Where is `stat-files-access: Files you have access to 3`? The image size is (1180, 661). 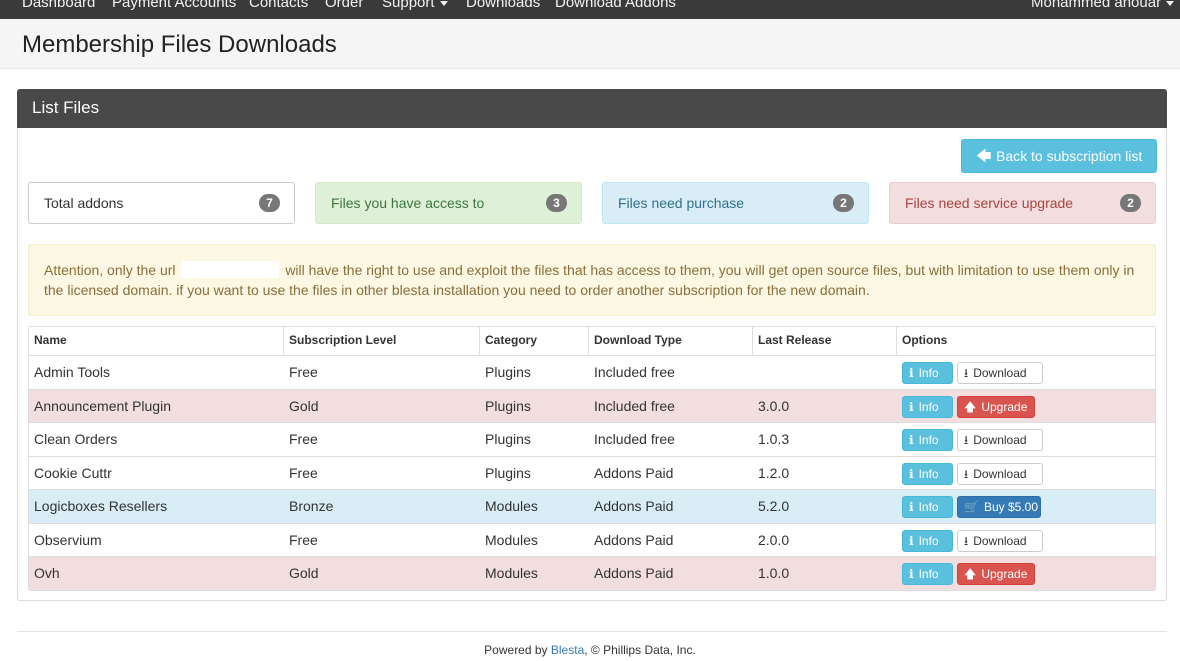
stat-files-access: Files you have access to 3 is located at coordinates (448, 203).